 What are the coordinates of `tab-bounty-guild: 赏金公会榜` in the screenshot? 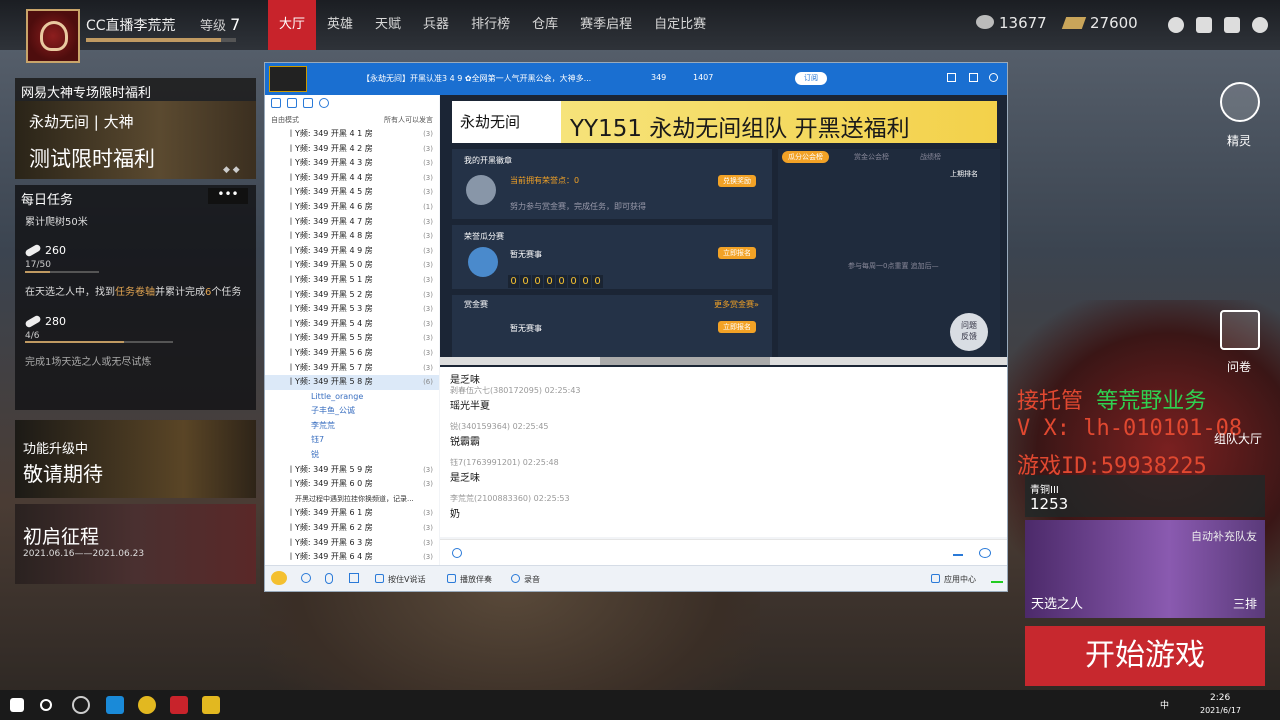 It's located at (871, 157).